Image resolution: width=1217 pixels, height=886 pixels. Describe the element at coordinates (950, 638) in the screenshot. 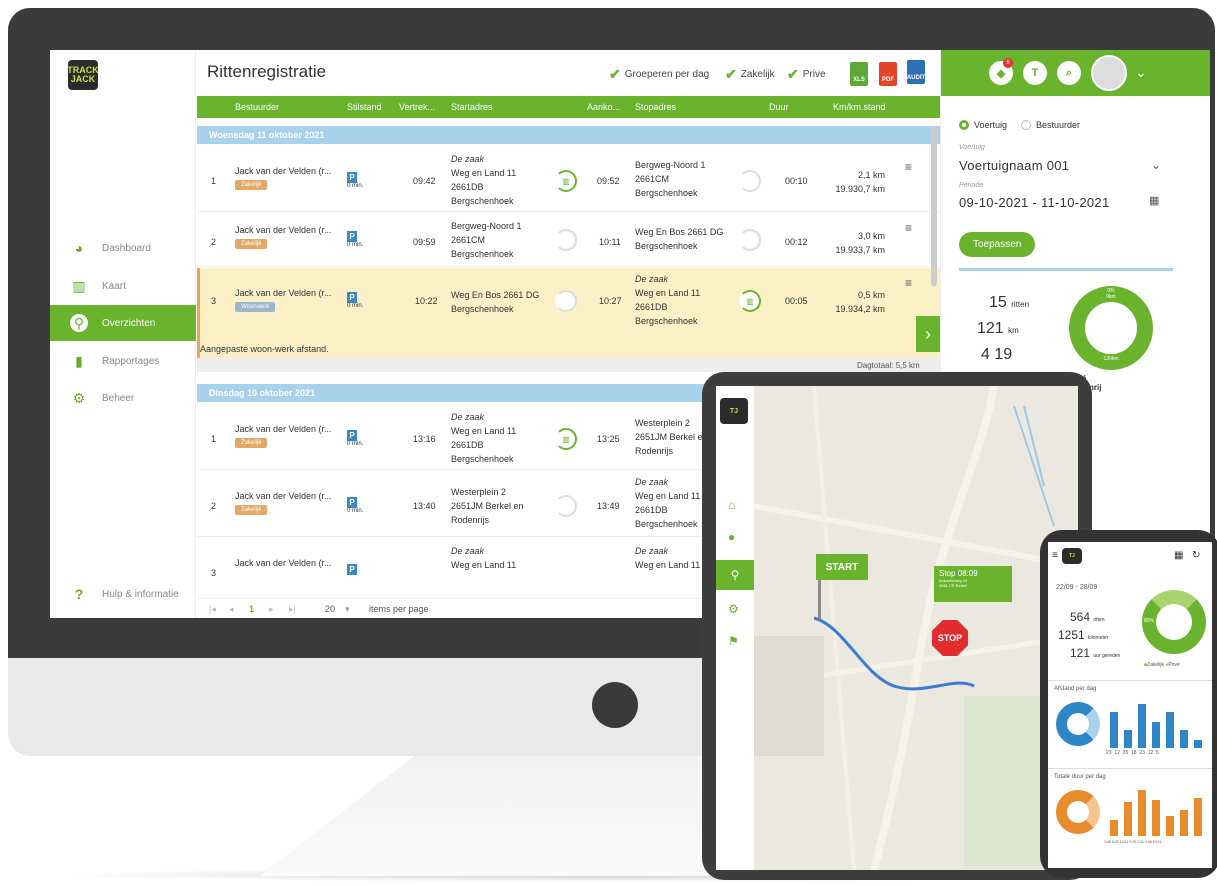

I see `stop-marker: STOP` at that location.